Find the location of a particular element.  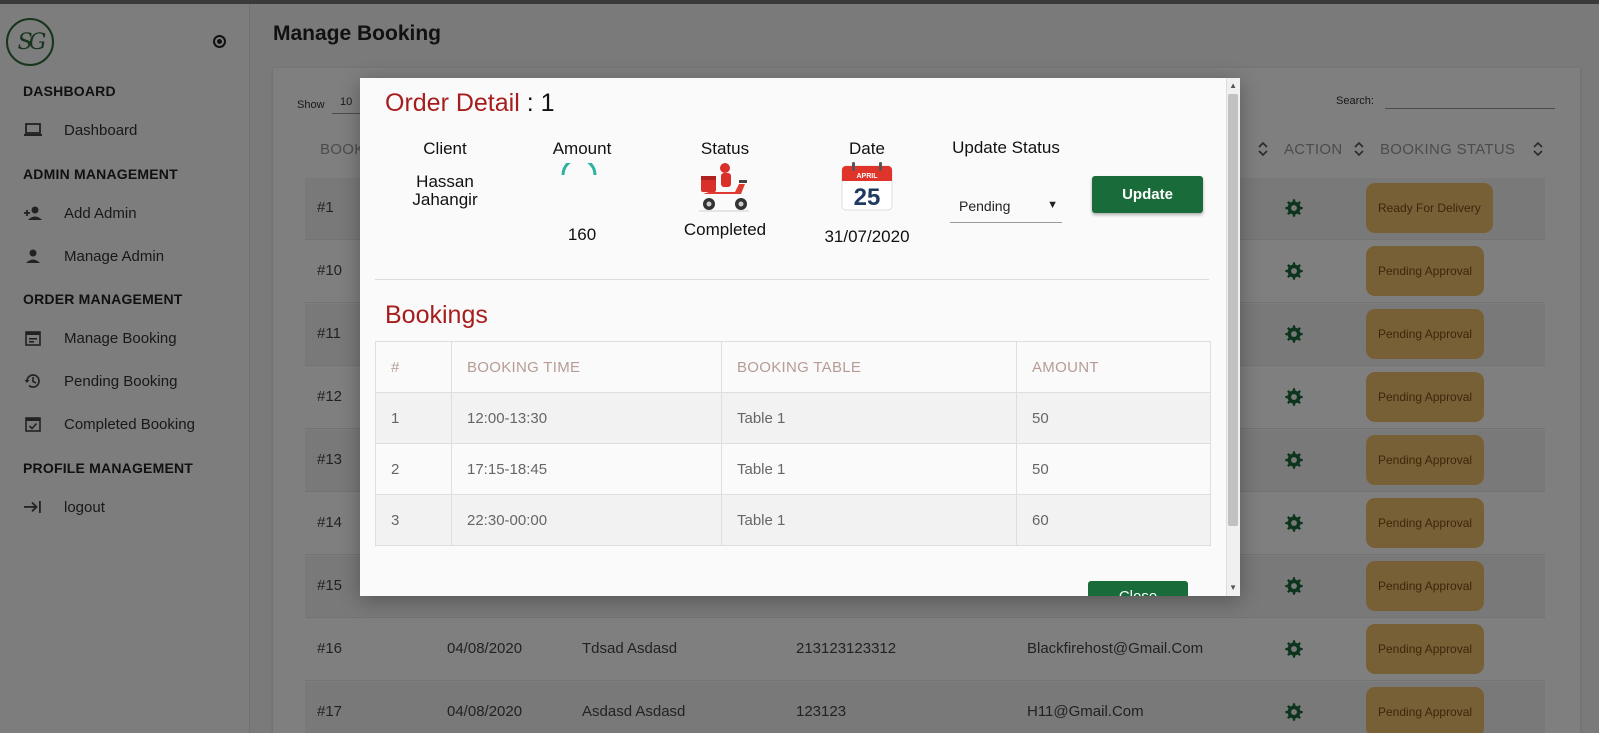

col-header-booking-table: BOOKING TABLE is located at coordinates (869, 367).